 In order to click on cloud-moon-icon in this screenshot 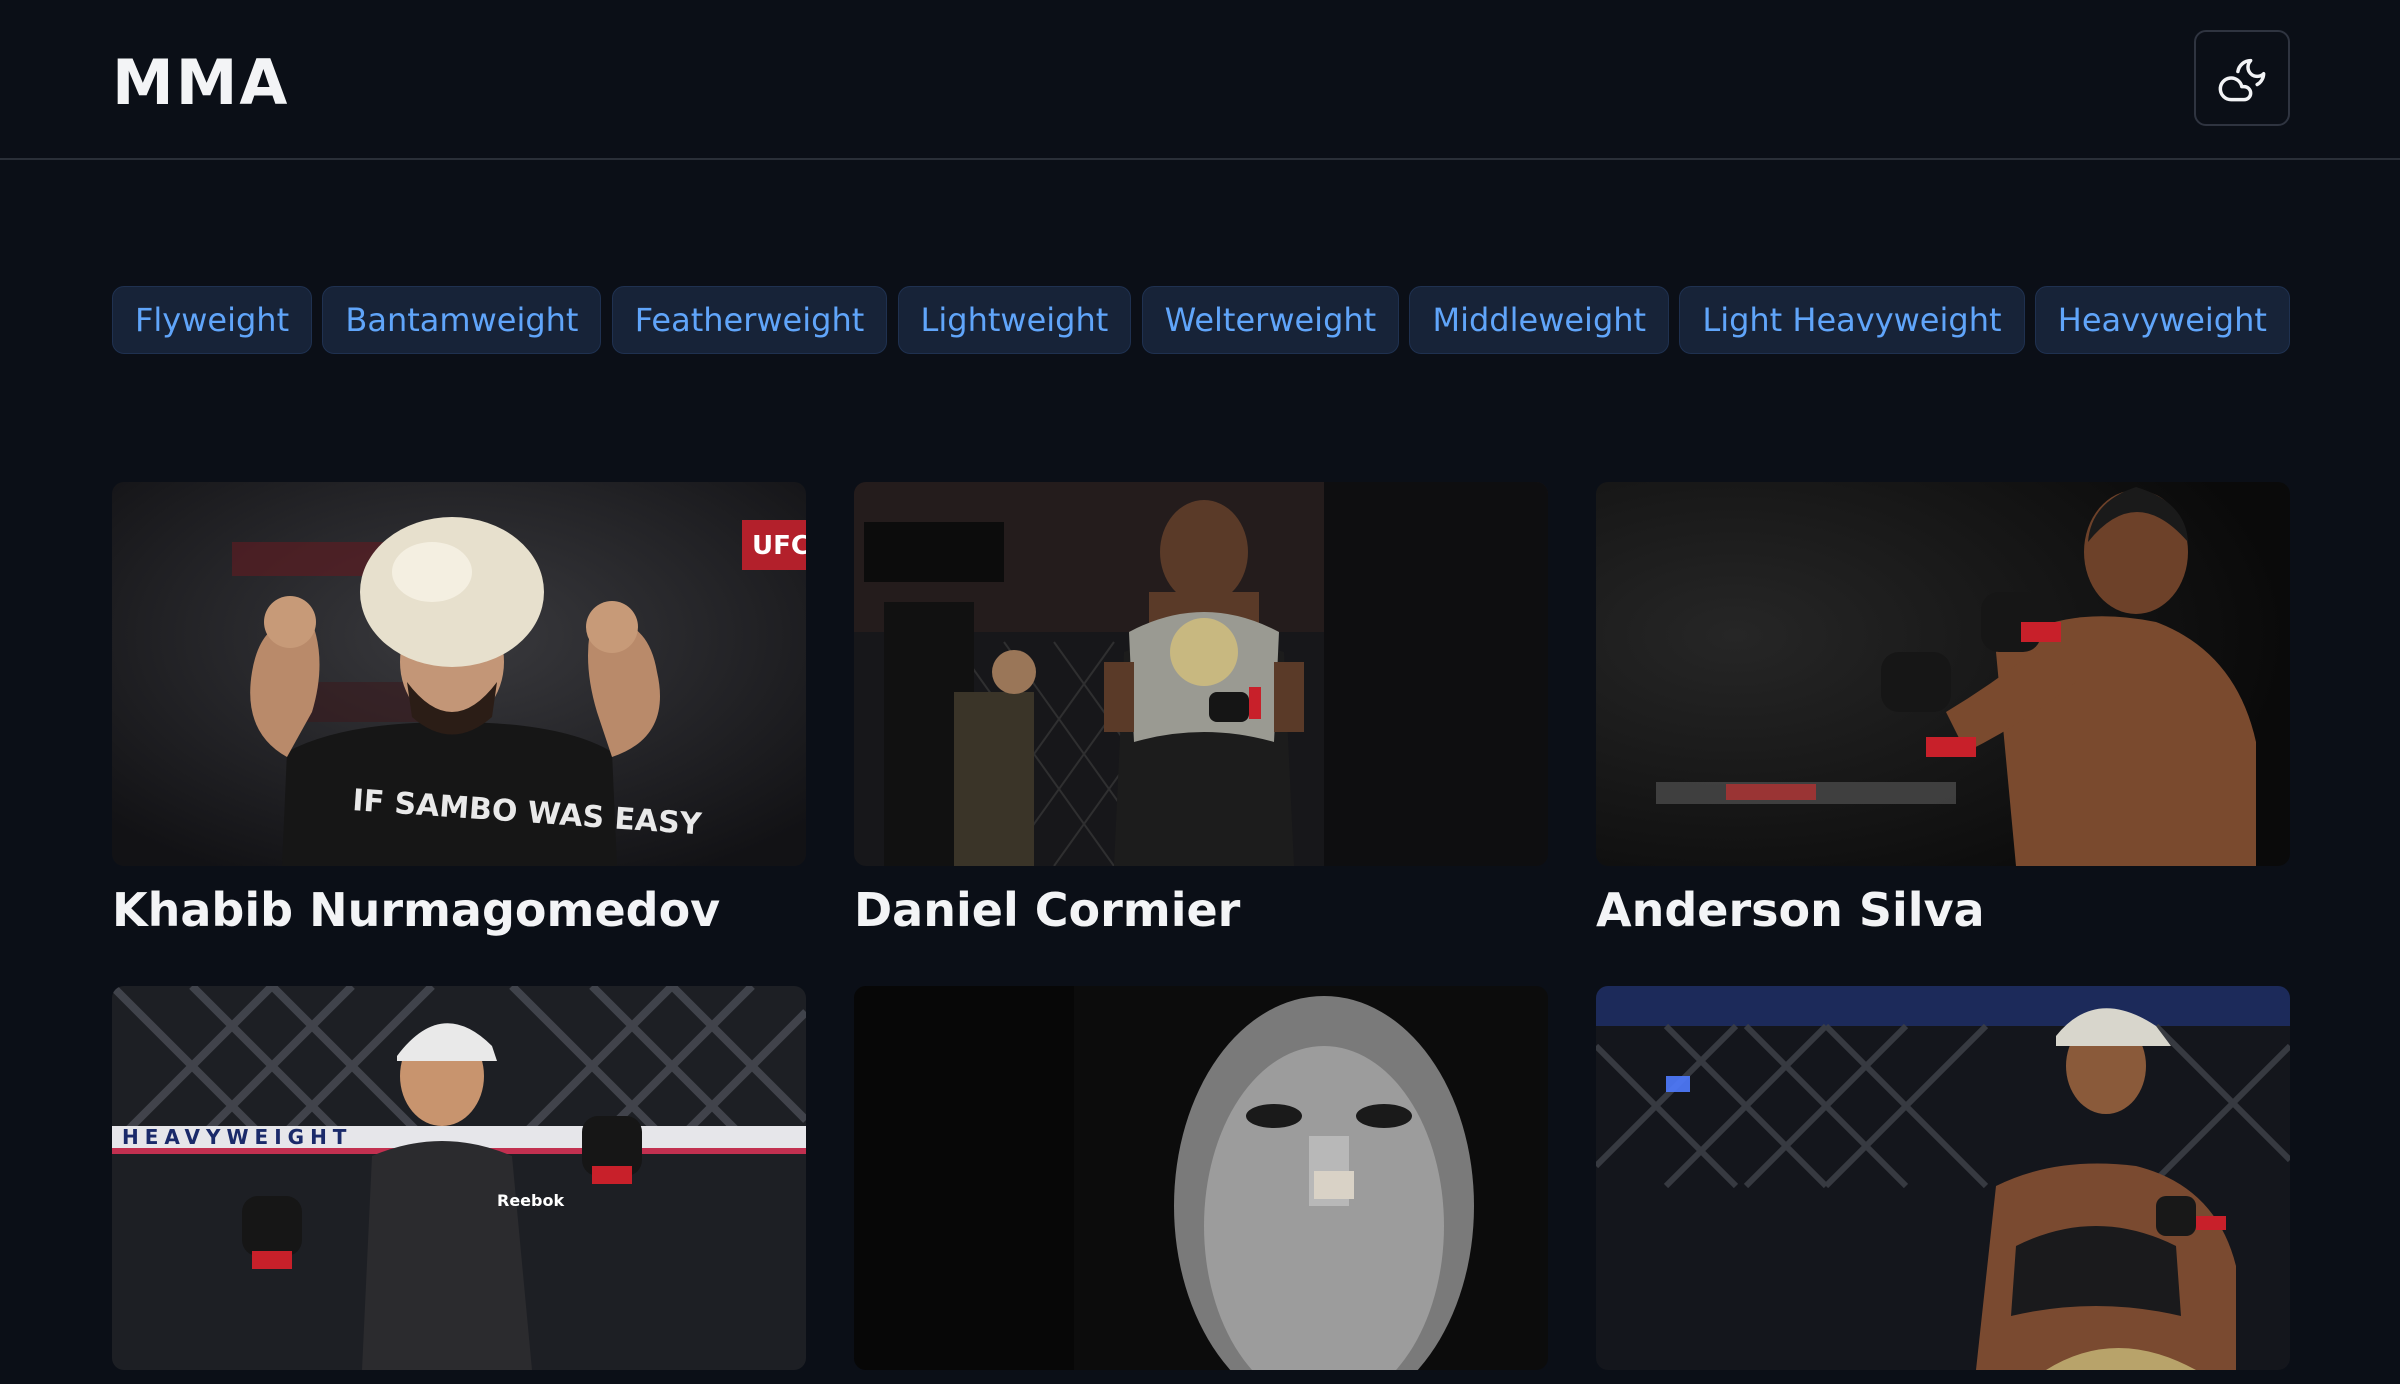, I will do `click(2242, 80)`.